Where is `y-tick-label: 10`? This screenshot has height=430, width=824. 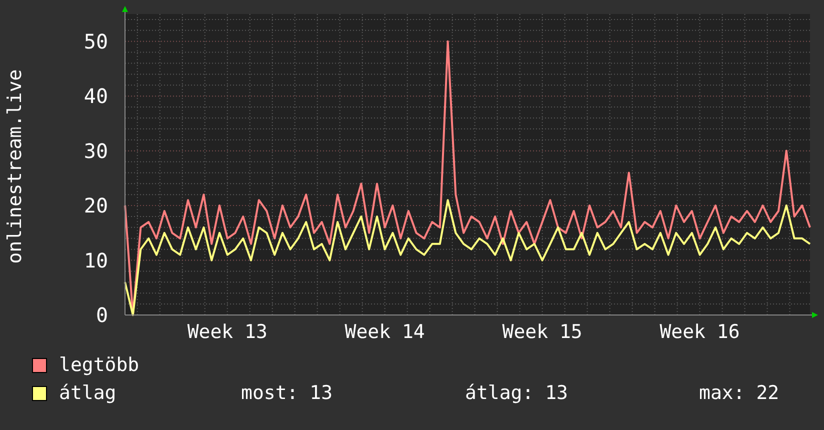
y-tick-label: 10 is located at coordinates (96, 260).